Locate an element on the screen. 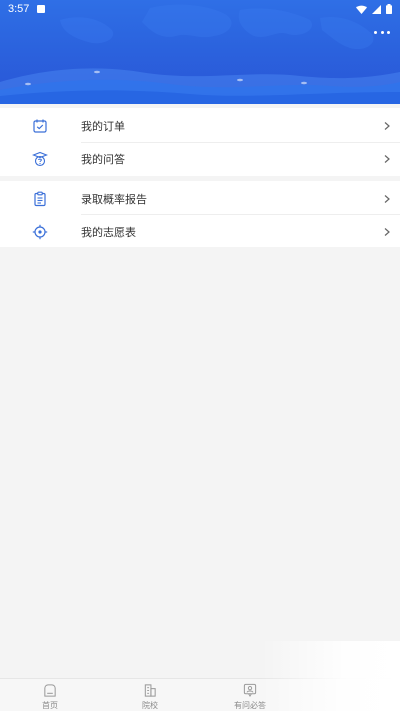 This screenshot has height=711, width=400. more-options-button is located at coordinates (382, 32).